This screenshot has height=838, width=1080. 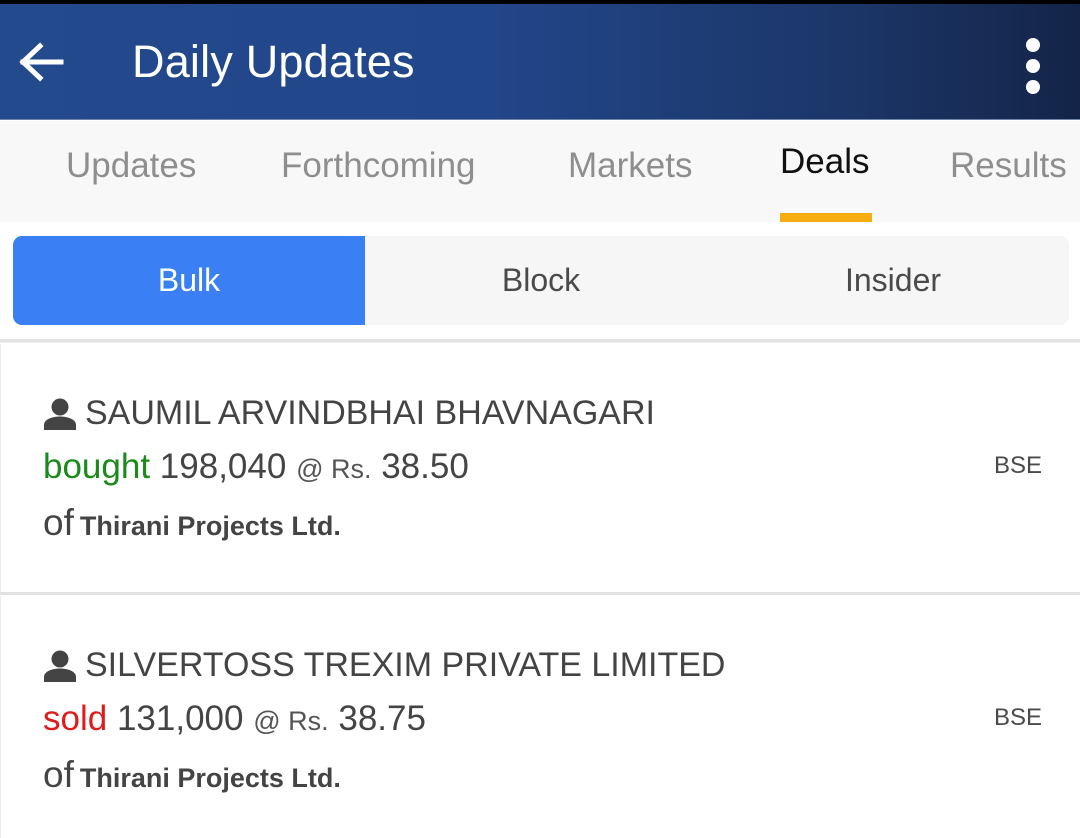 I want to click on deal-quantity: 131,000, so click(x=180, y=718).